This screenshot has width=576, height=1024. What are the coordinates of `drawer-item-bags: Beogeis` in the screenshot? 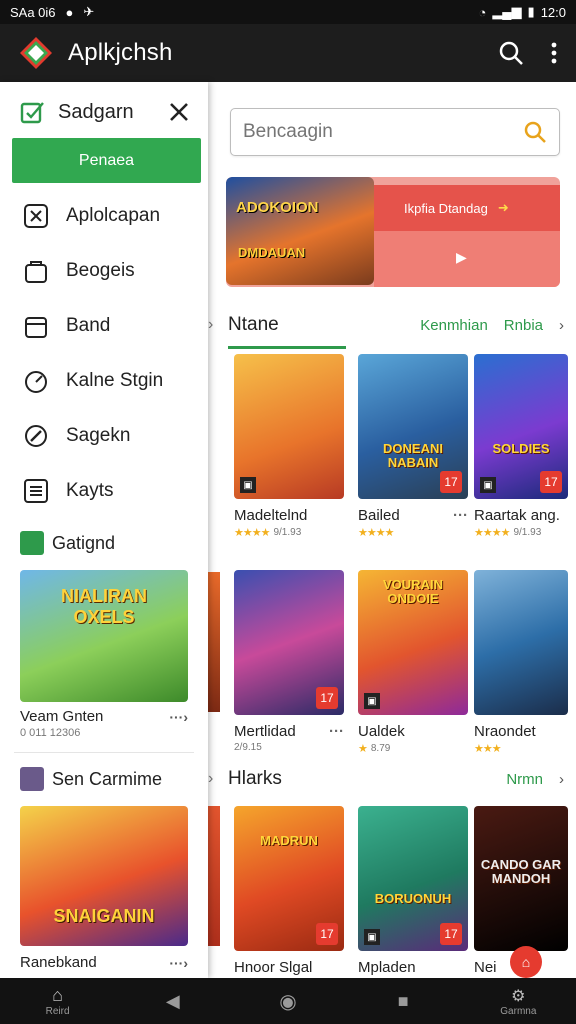 It's located at (104, 271).